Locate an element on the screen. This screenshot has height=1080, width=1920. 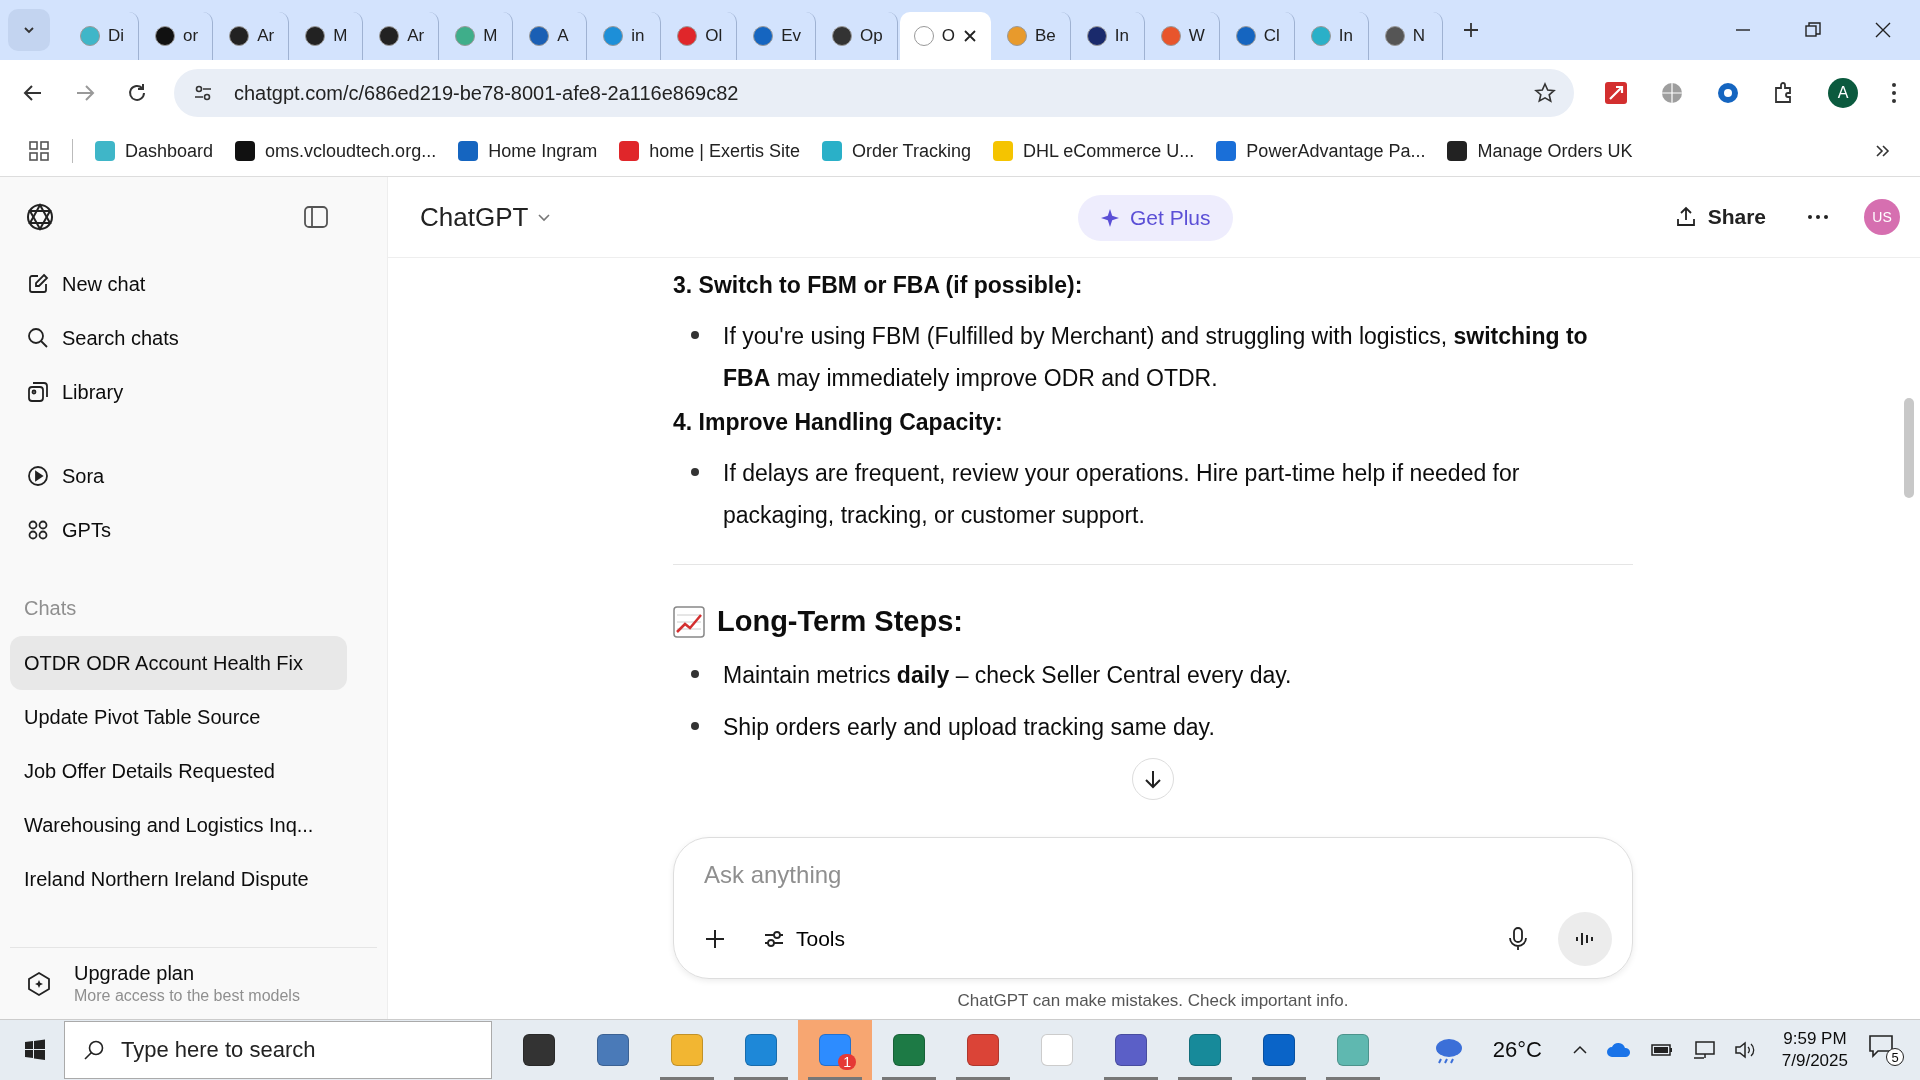
sidebar-item: Sora is located at coordinates (193, 476).